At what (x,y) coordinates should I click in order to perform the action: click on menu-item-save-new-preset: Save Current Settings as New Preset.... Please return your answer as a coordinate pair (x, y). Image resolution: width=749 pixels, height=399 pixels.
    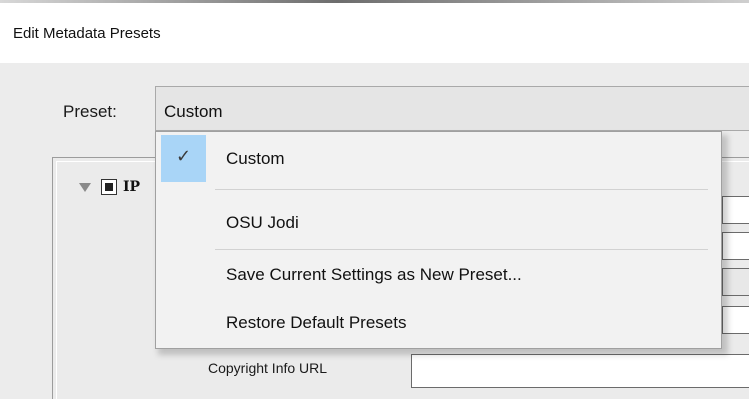
    Looking at the image, I should click on (374, 275).